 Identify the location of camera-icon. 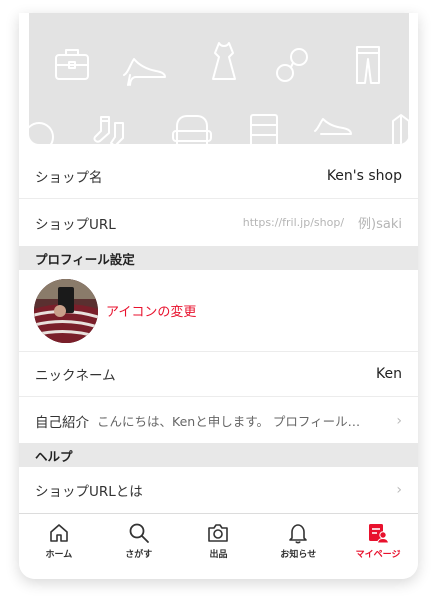
(218, 533).